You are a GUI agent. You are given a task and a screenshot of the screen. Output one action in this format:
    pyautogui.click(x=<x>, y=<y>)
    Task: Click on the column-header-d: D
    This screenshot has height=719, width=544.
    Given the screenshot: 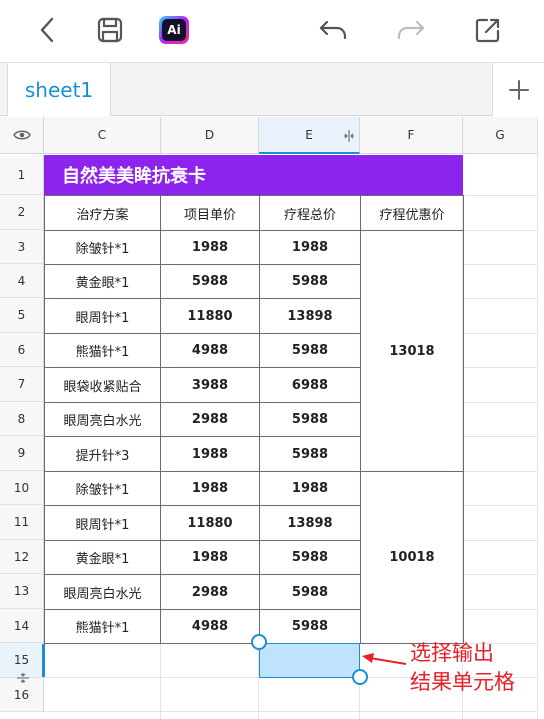 What is the action you would take?
    pyautogui.click(x=210, y=135)
    